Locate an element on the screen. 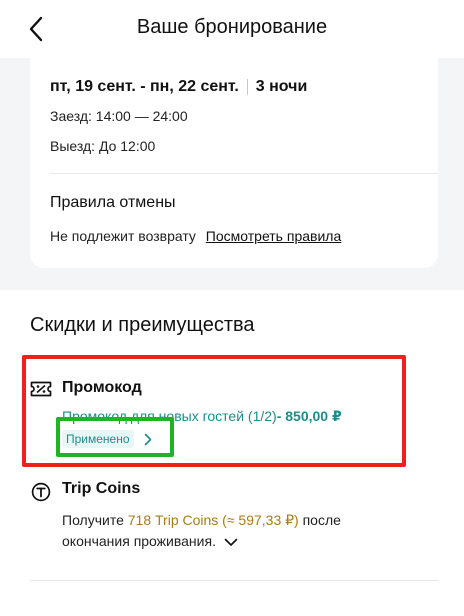  discounts-title: Скидки и преимущества is located at coordinates (142, 325).